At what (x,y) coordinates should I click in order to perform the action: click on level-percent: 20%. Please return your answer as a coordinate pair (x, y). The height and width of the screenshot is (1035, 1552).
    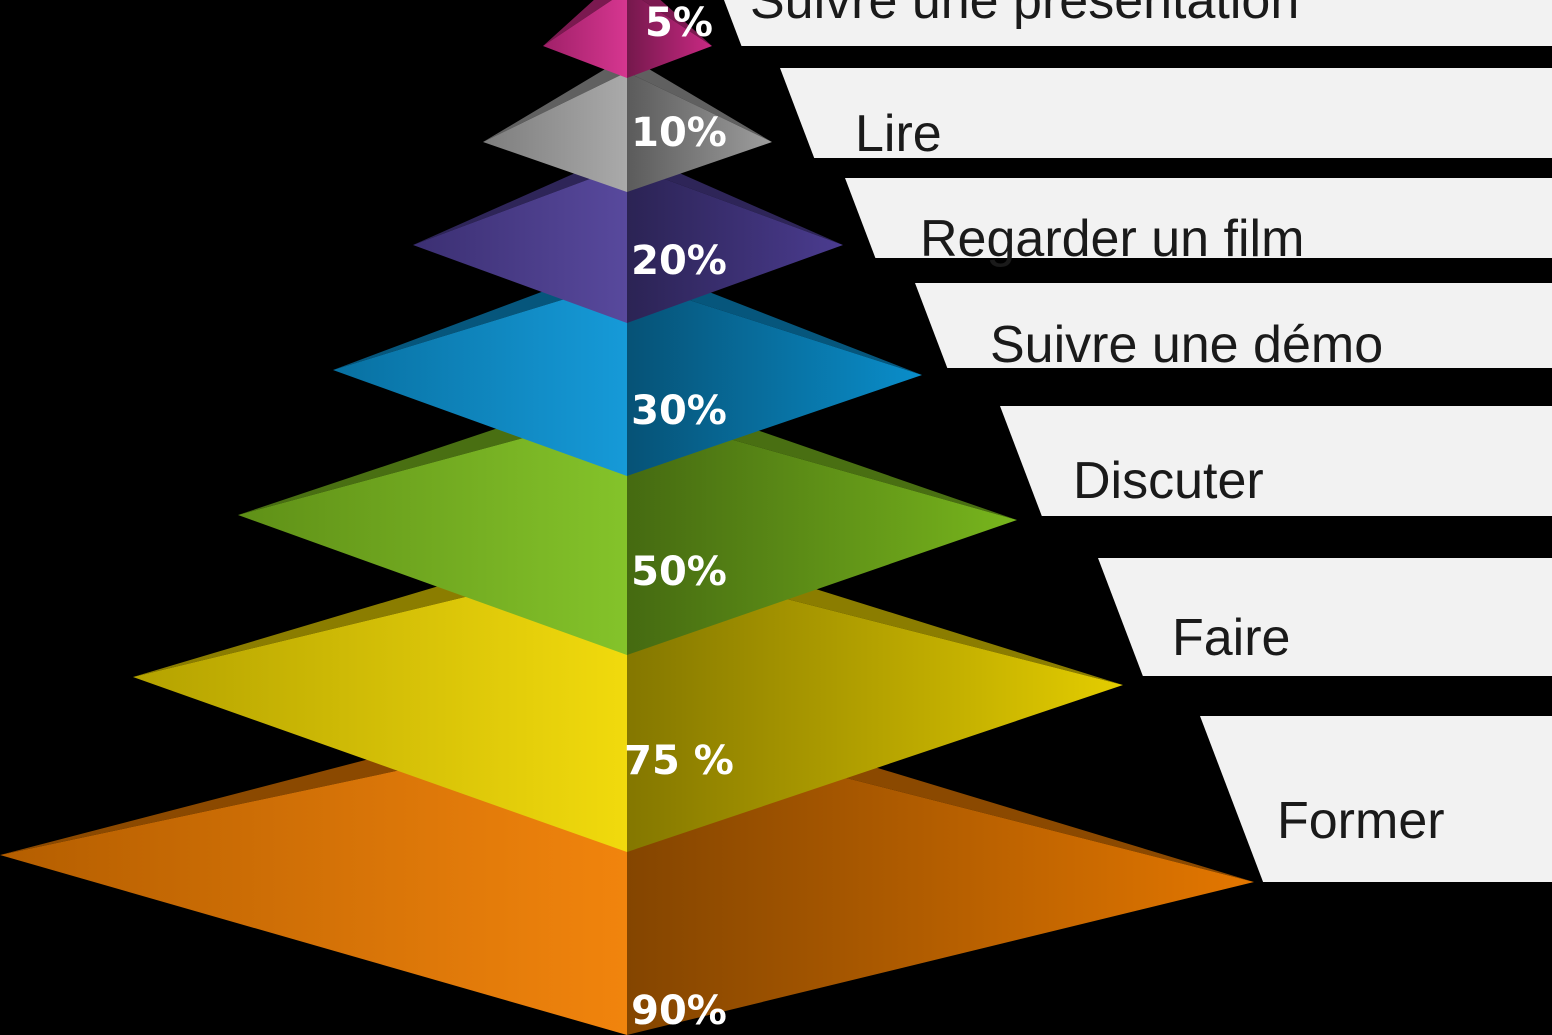
    Looking at the image, I should click on (679, 261).